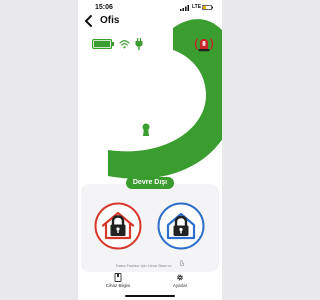 This screenshot has width=320, height=300. I want to click on nav-label-settings: Ayarlar, so click(180, 285).